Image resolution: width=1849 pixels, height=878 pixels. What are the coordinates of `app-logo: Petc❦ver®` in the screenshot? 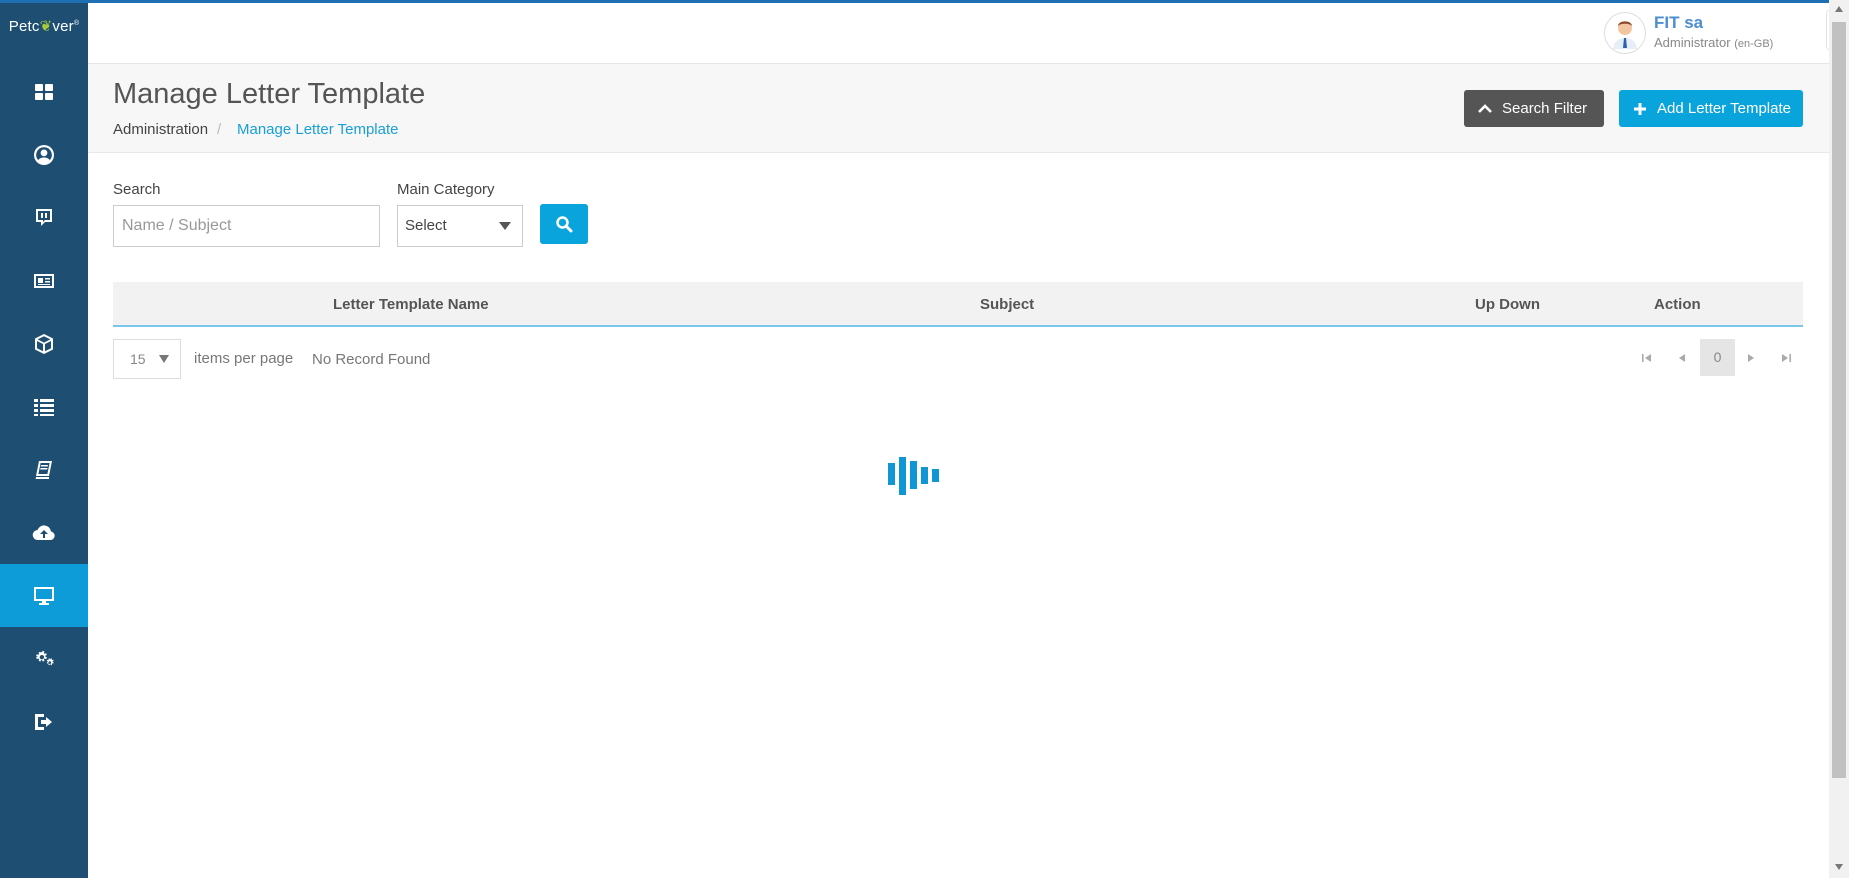 It's located at (44, 26).